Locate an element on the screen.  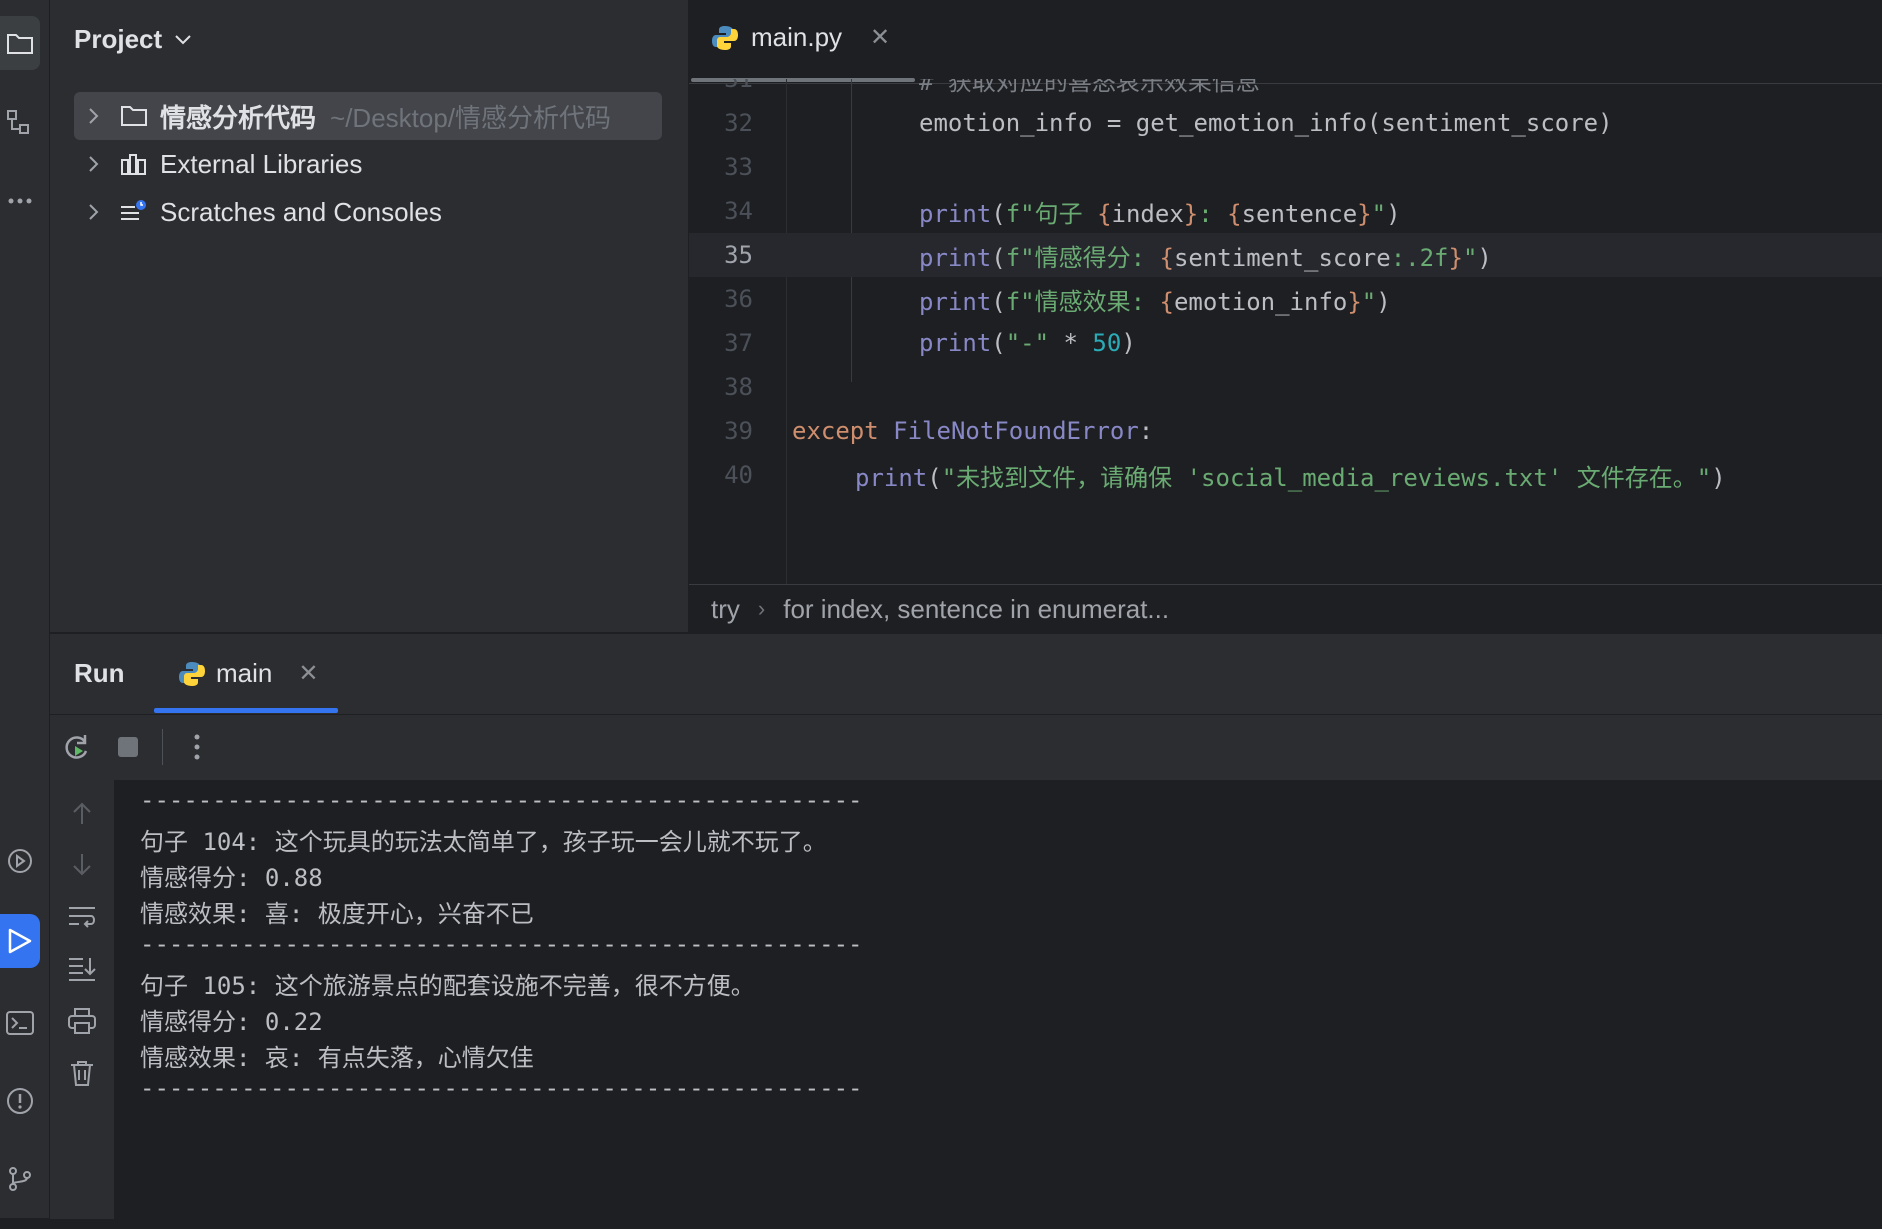
console-line: 情感得分: 0.22 is located at coordinates (231, 1022).